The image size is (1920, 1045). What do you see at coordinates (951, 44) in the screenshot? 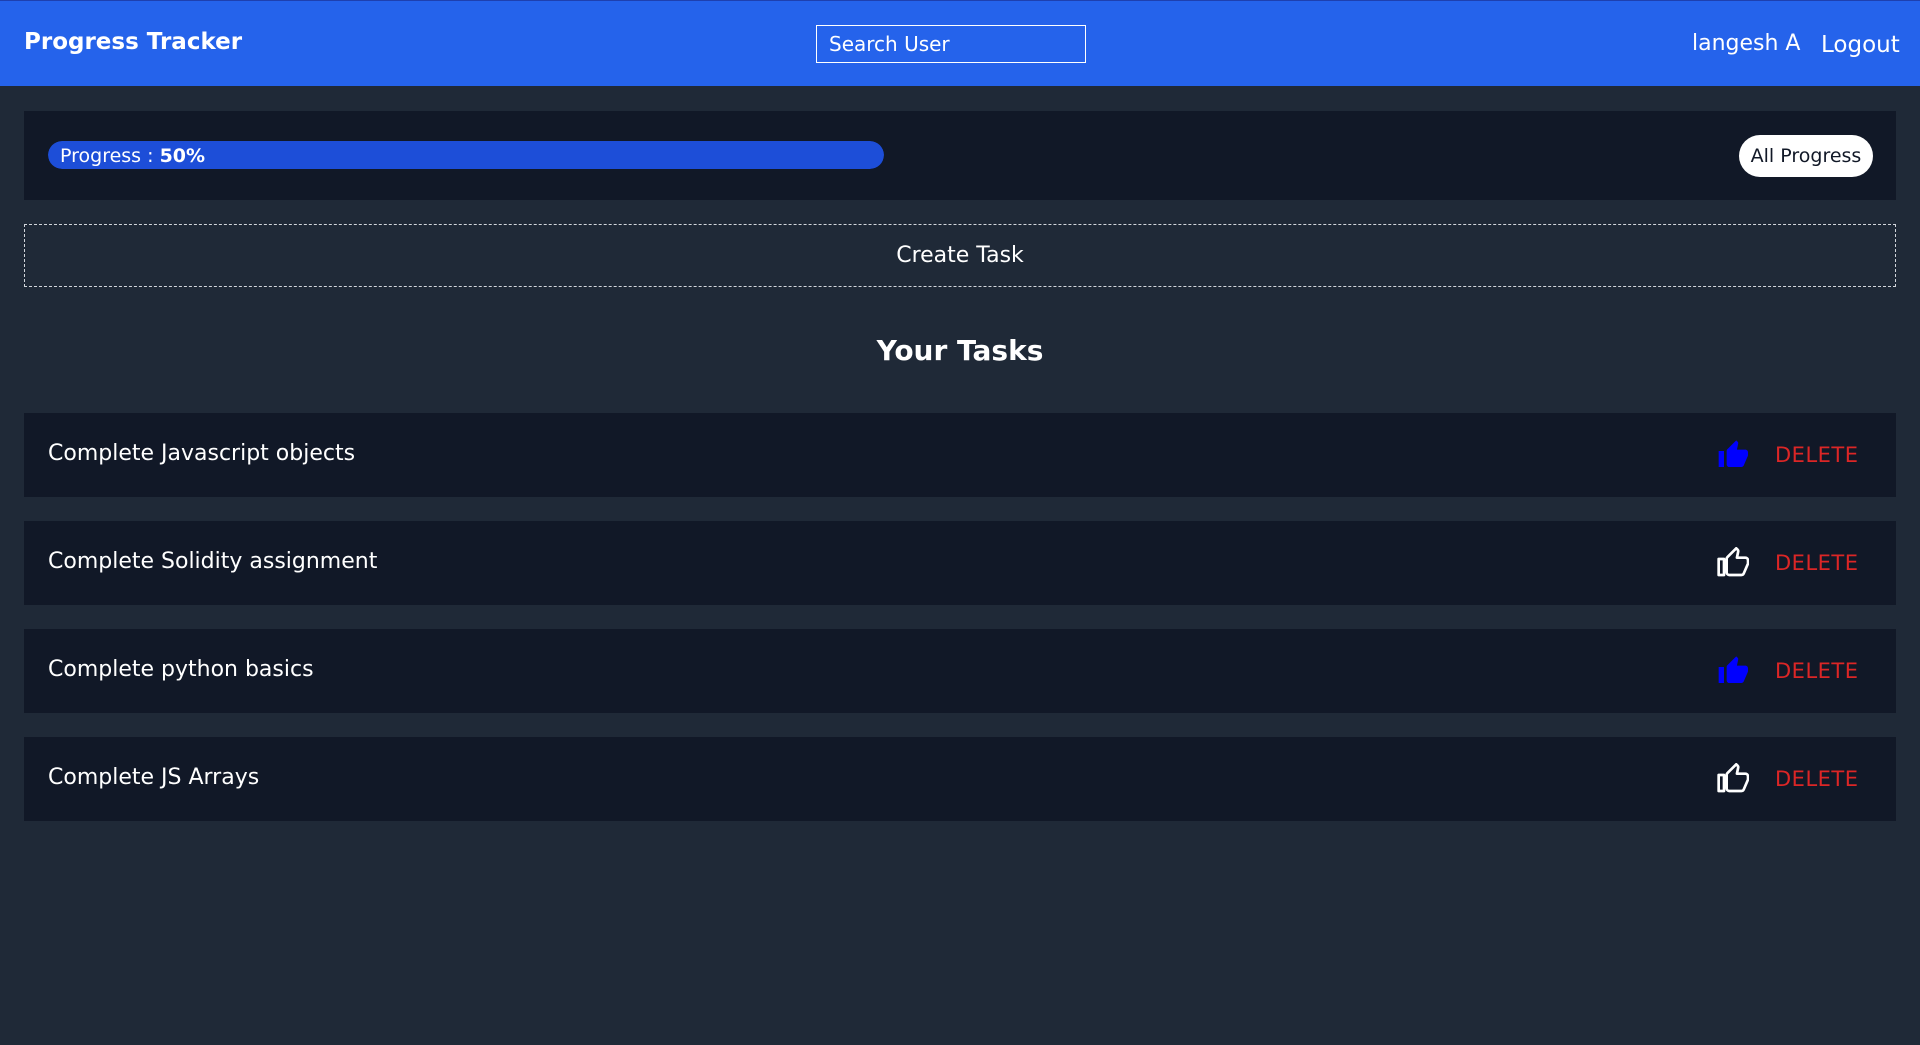
I see `search-user-input` at bounding box center [951, 44].